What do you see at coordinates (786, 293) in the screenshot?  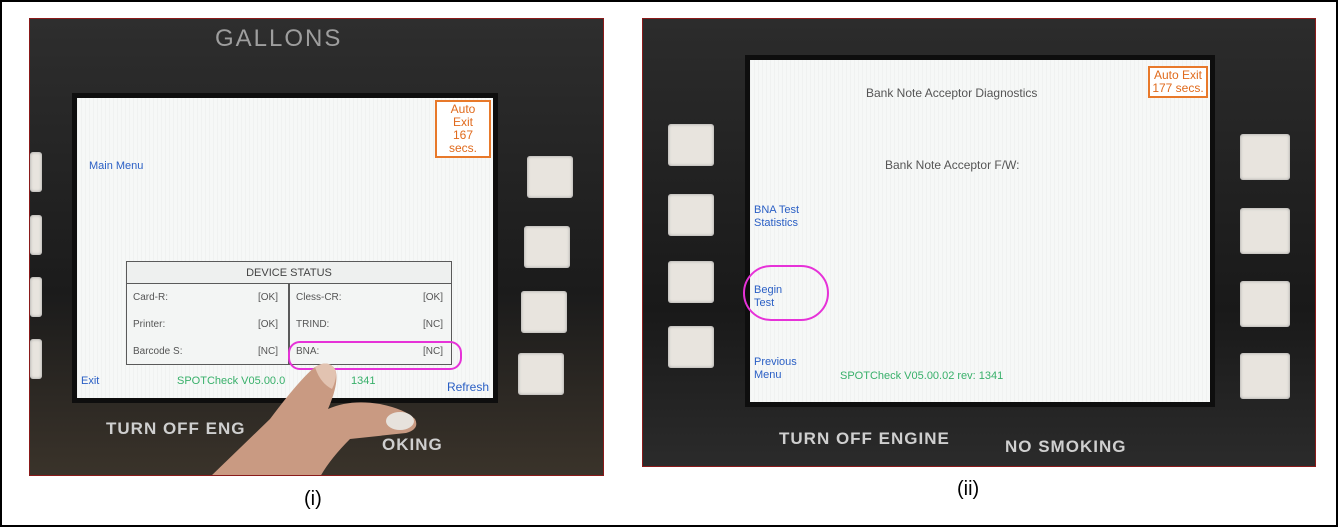 I see `begin-test-highlight` at bounding box center [786, 293].